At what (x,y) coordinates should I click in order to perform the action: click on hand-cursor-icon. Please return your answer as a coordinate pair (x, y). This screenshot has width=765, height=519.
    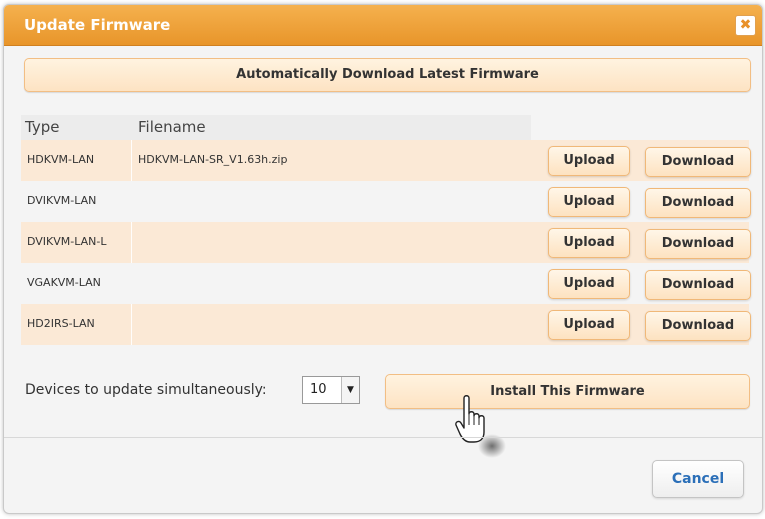
    Looking at the image, I should click on (480, 426).